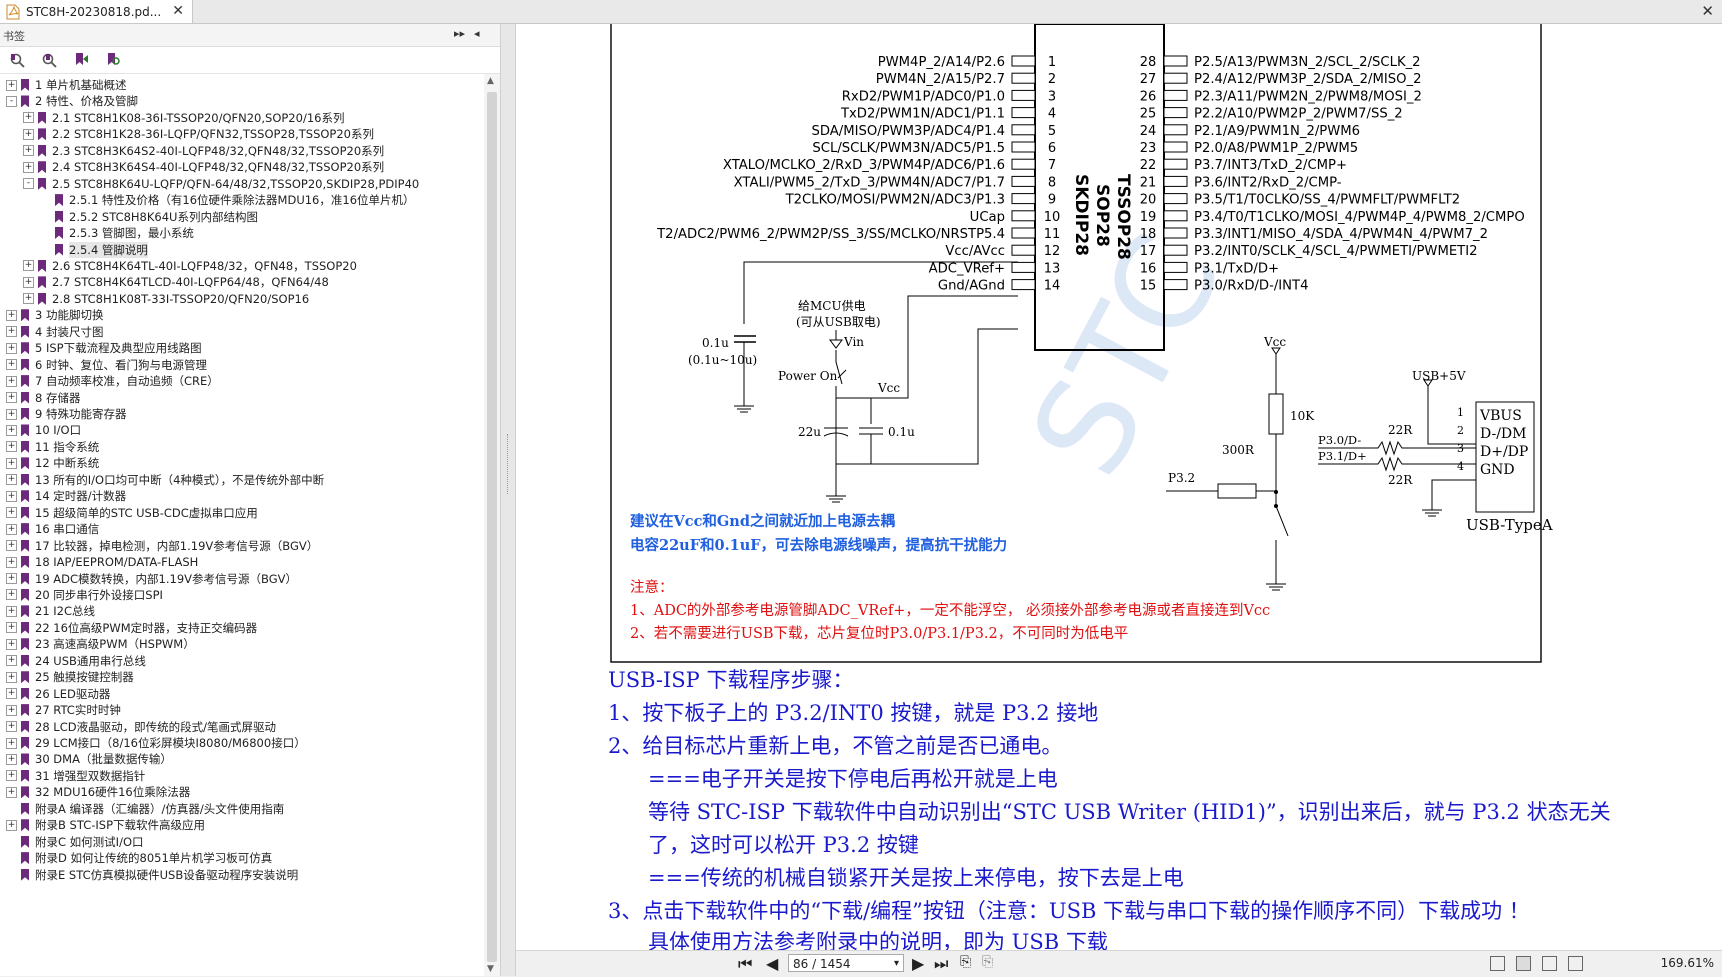  I want to click on document-tab: STC8H-20230818.pd... ✕, so click(96, 11).